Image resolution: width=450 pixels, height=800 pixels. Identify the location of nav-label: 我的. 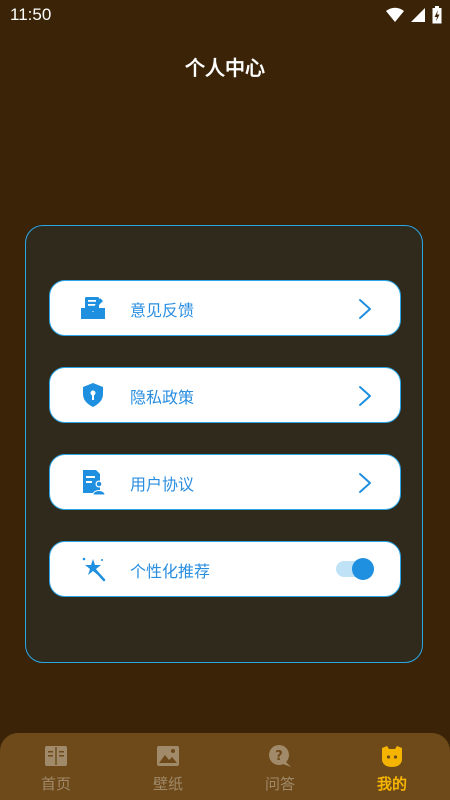
(391, 784).